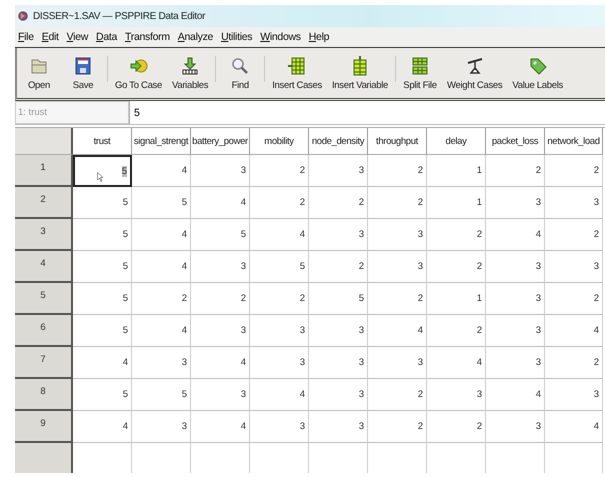 Image resolution: width=605 pixels, height=477 pixels. What do you see at coordinates (515, 141) in the screenshot?
I see `column-header: packet_loss` at bounding box center [515, 141].